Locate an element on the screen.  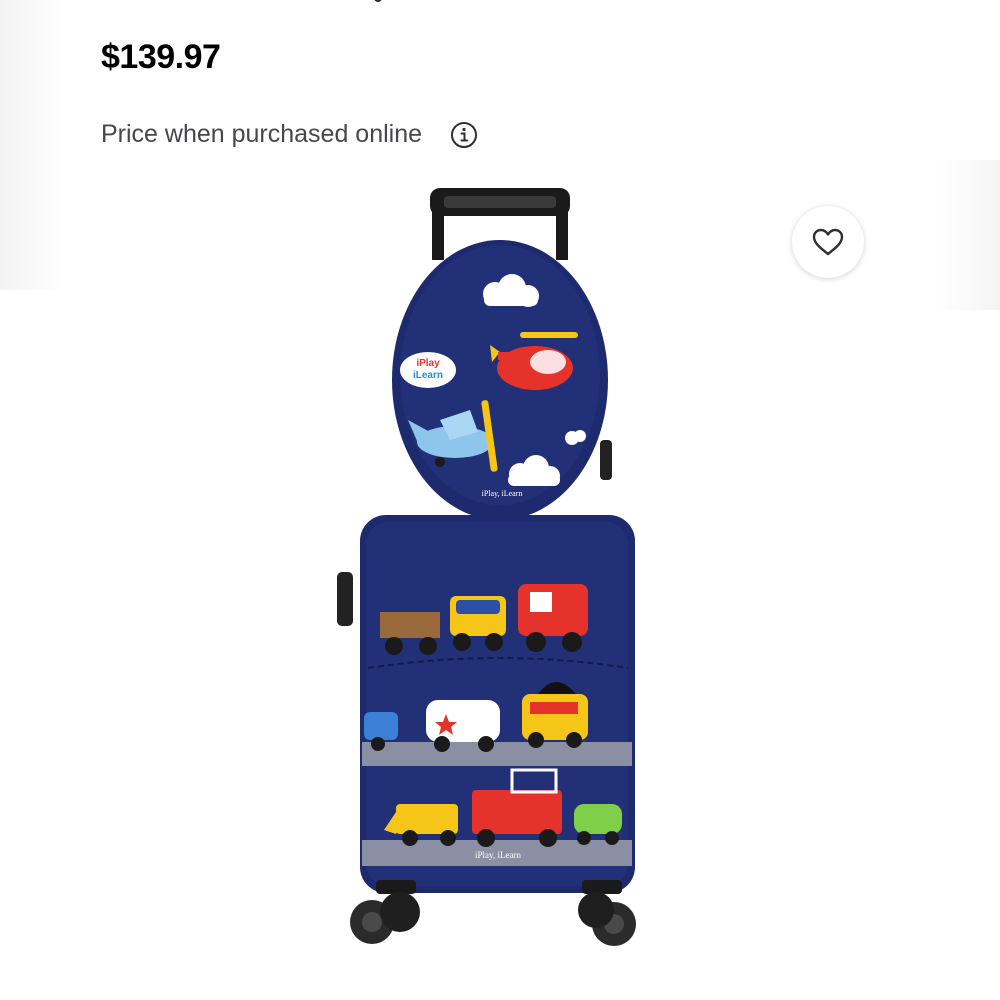
brand-logo: iPlay iLearn is located at coordinates (428, 370).